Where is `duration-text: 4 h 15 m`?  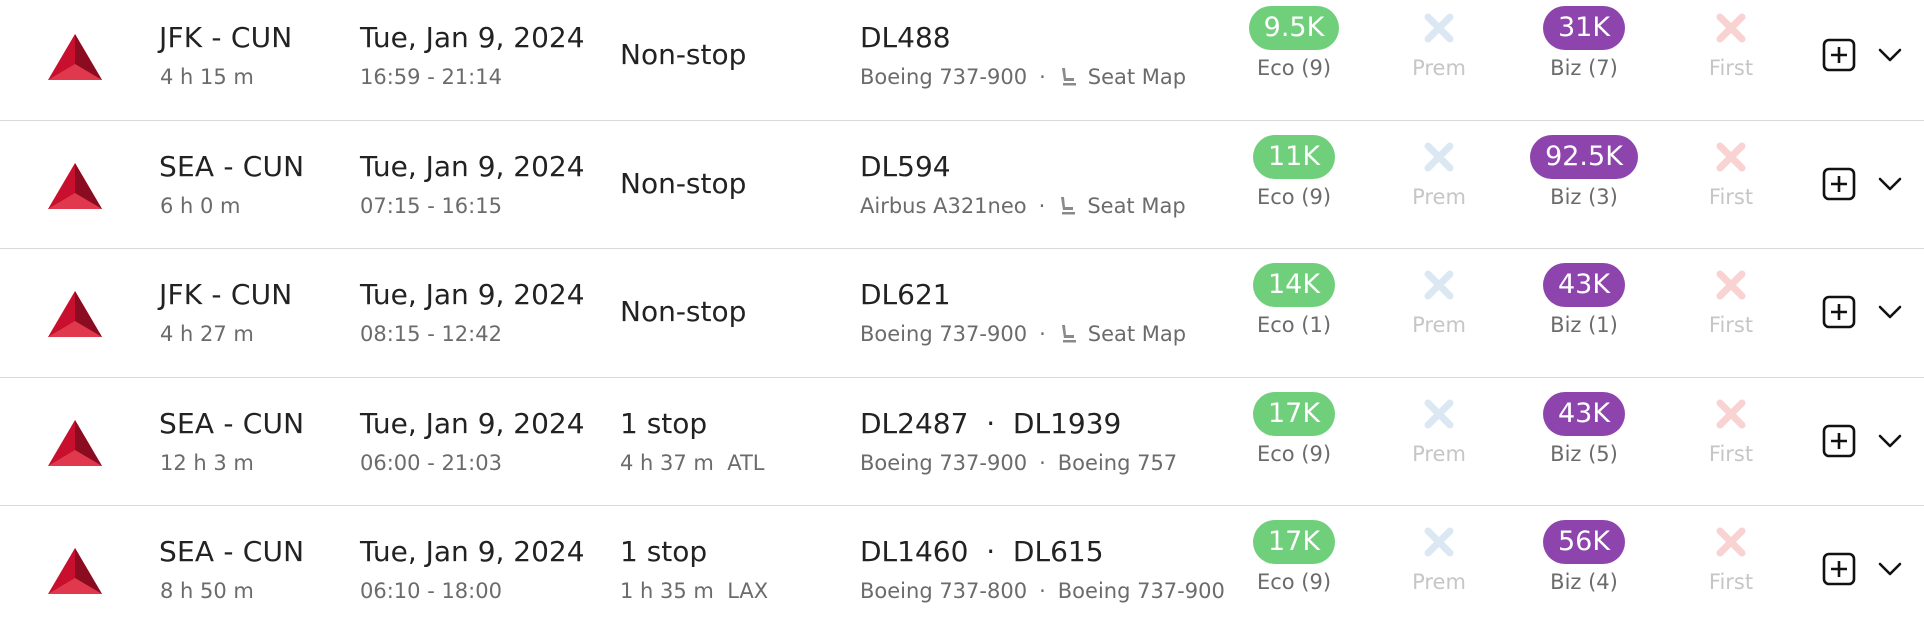 duration-text: 4 h 15 m is located at coordinates (207, 77).